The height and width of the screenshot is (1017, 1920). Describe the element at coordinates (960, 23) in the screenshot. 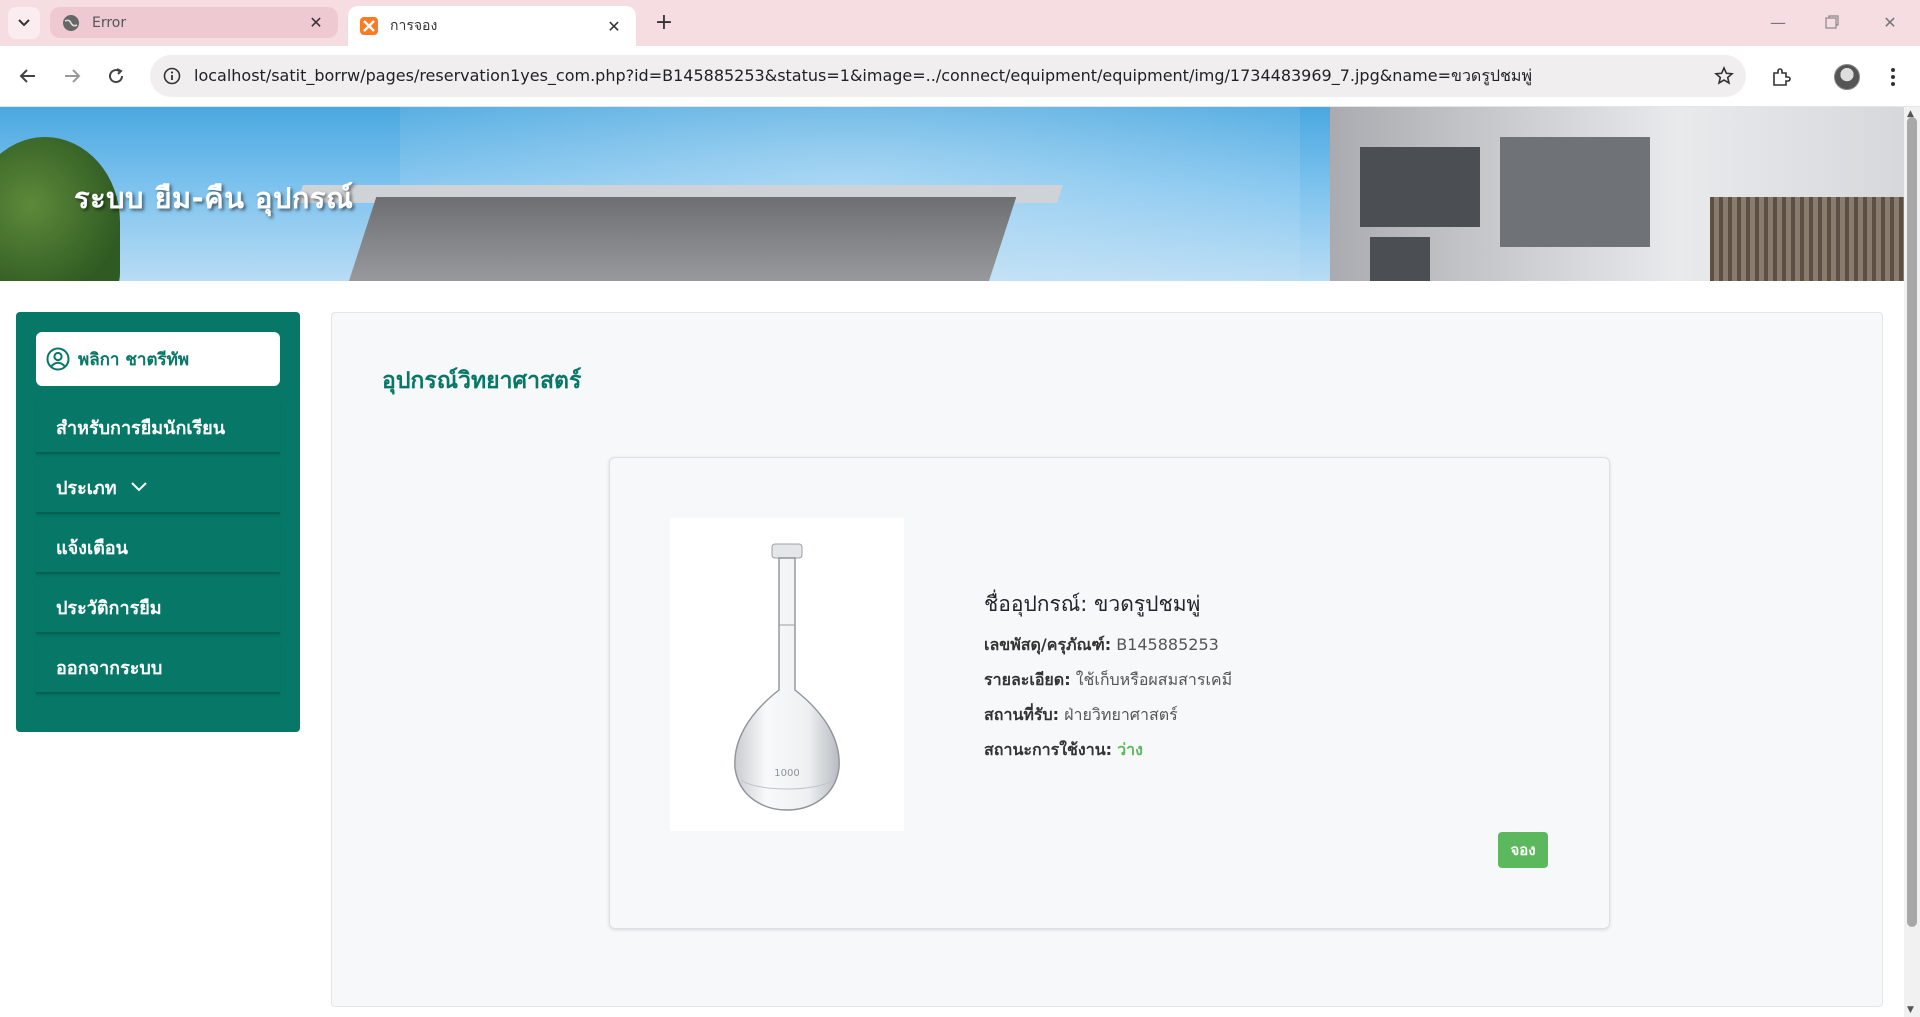

I see `browser-tab-bar: Error ✕ การจอง ✕ + — ✕` at that location.